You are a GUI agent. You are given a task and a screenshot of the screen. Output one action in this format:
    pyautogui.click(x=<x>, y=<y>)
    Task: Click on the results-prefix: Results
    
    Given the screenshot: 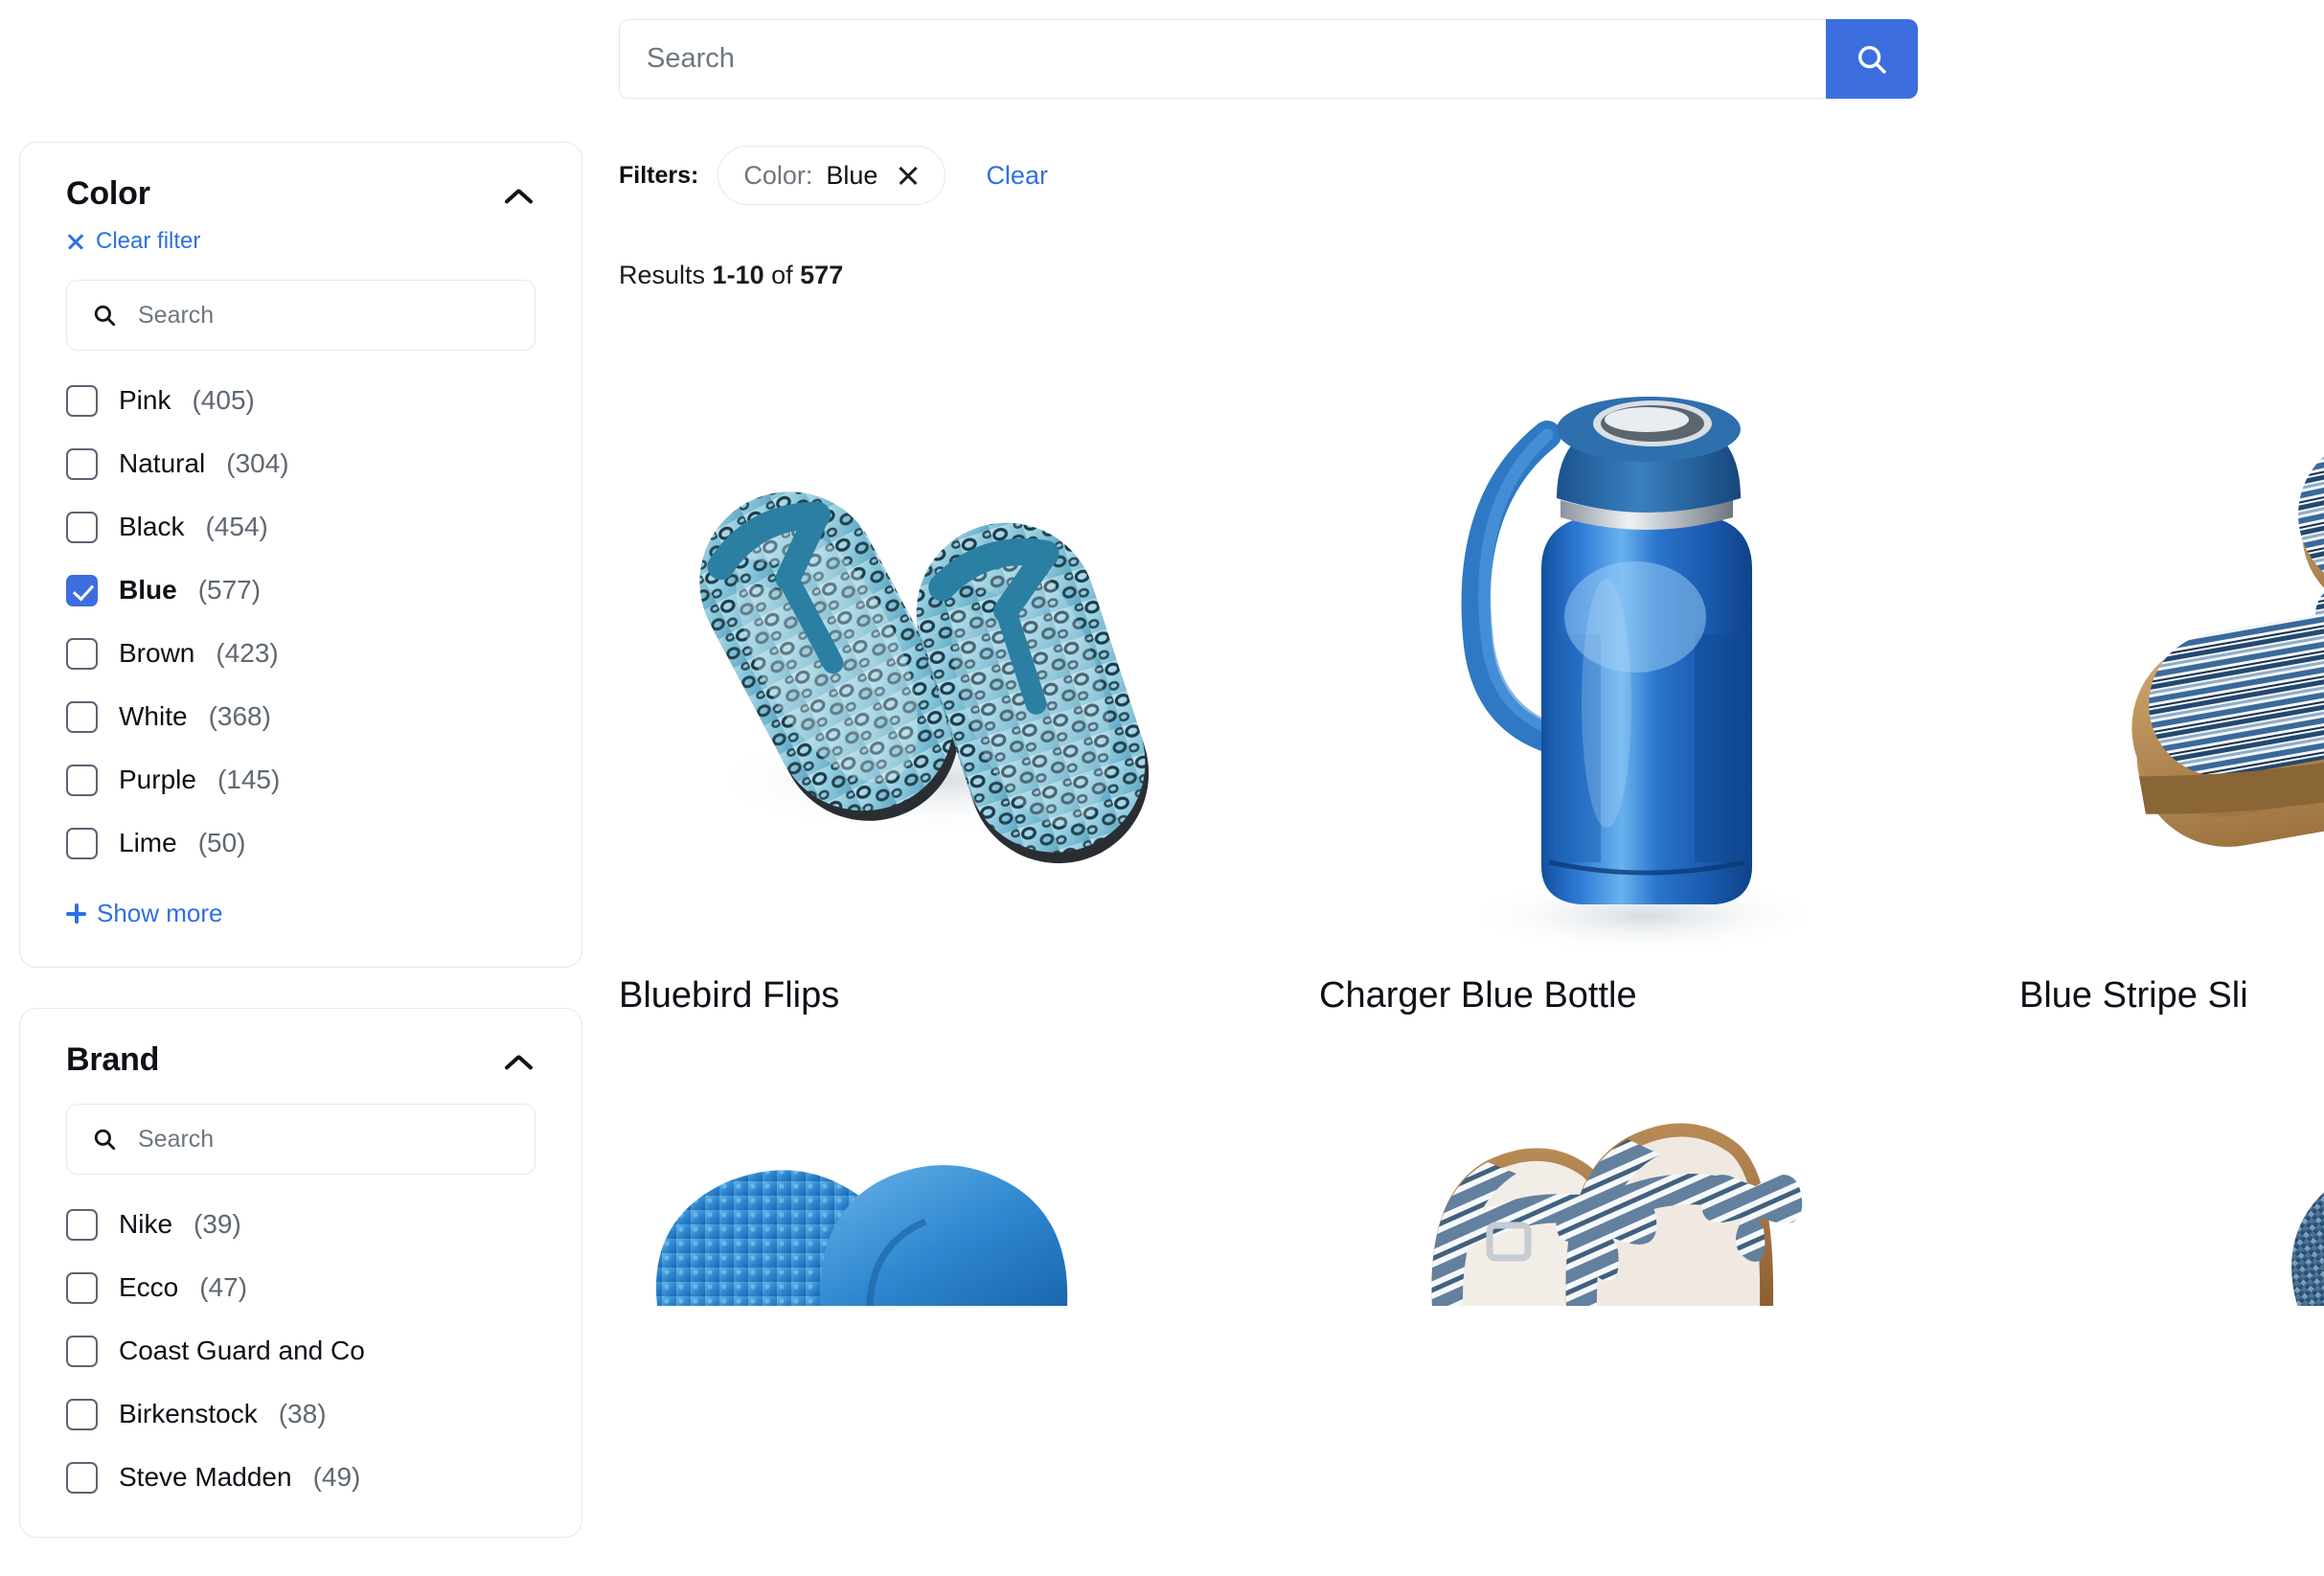 What is the action you would take?
    pyautogui.click(x=662, y=275)
    